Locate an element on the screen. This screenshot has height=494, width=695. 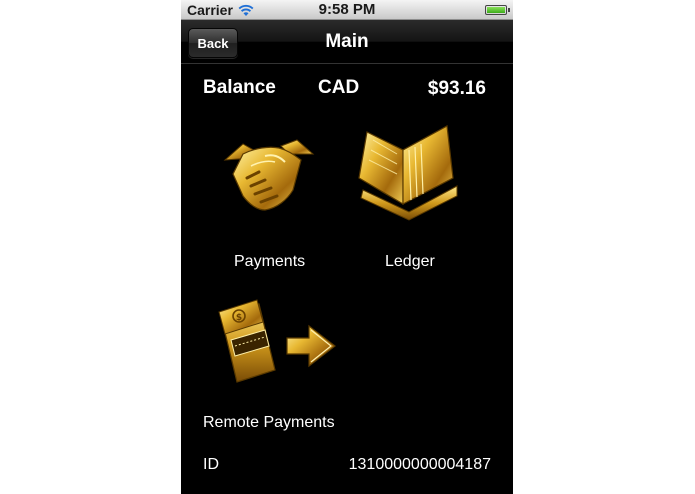
payments-tile is located at coordinates (269, 173).